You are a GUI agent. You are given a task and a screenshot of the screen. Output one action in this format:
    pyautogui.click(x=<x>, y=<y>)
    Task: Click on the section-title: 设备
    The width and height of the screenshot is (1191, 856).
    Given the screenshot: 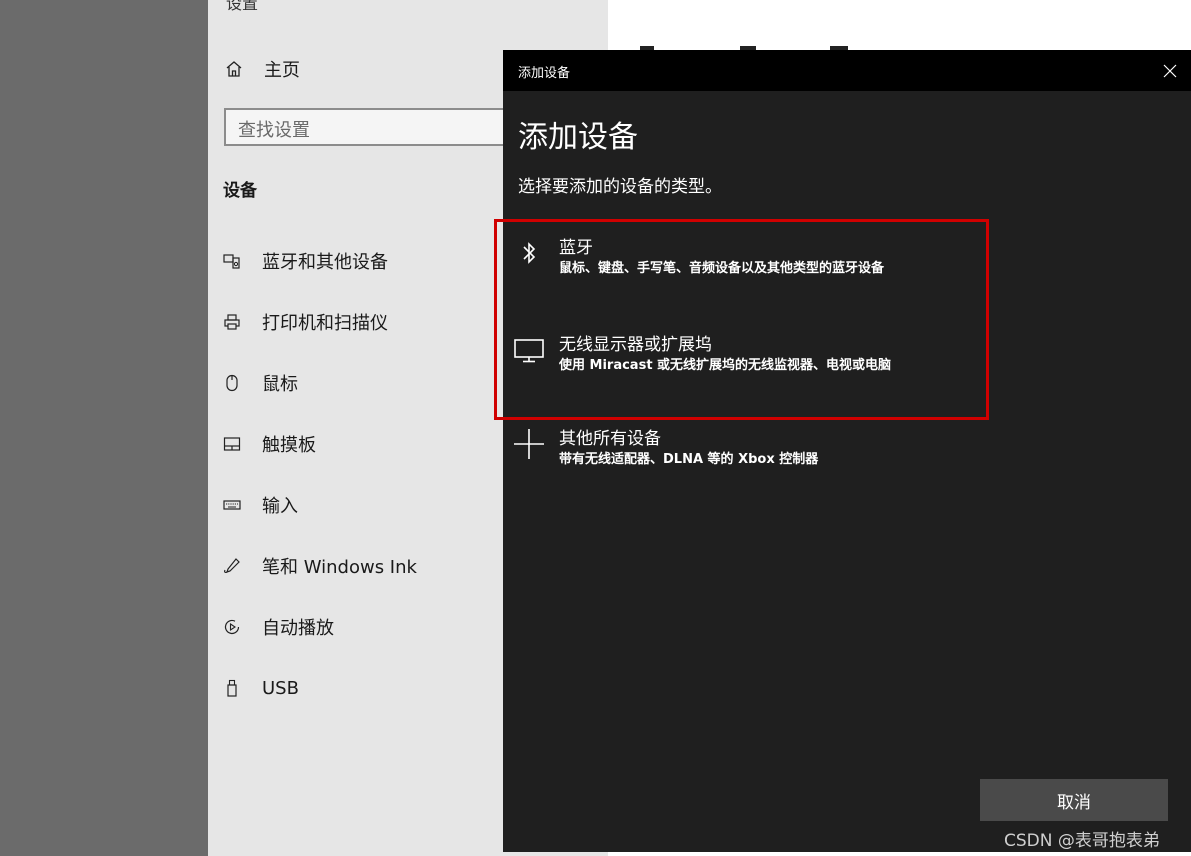 What is the action you would take?
    pyautogui.click(x=240, y=191)
    